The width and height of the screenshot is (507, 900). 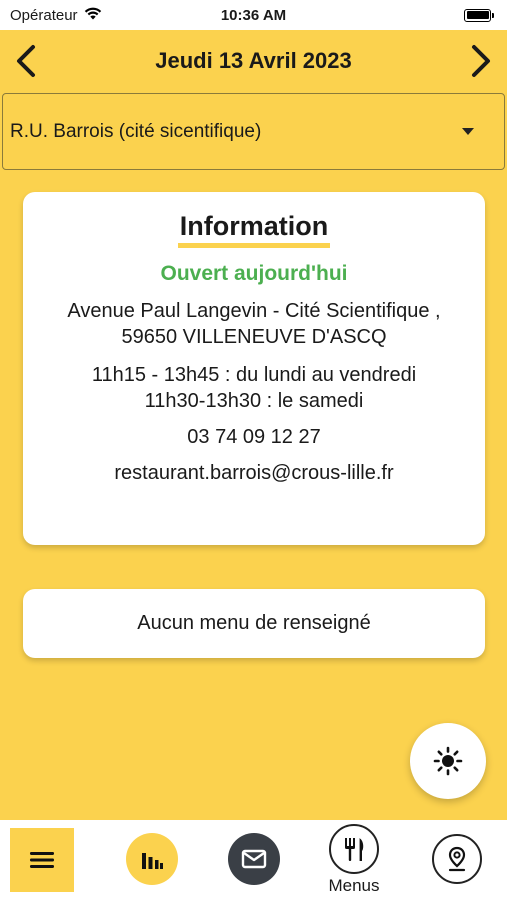 I want to click on theme-toggle-button, so click(x=448, y=761).